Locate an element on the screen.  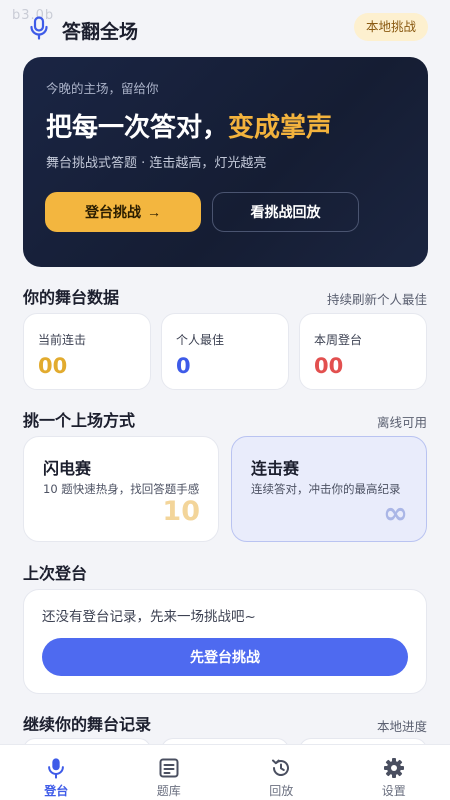
records-section-note: 本地进度 is located at coordinates (401, 726).